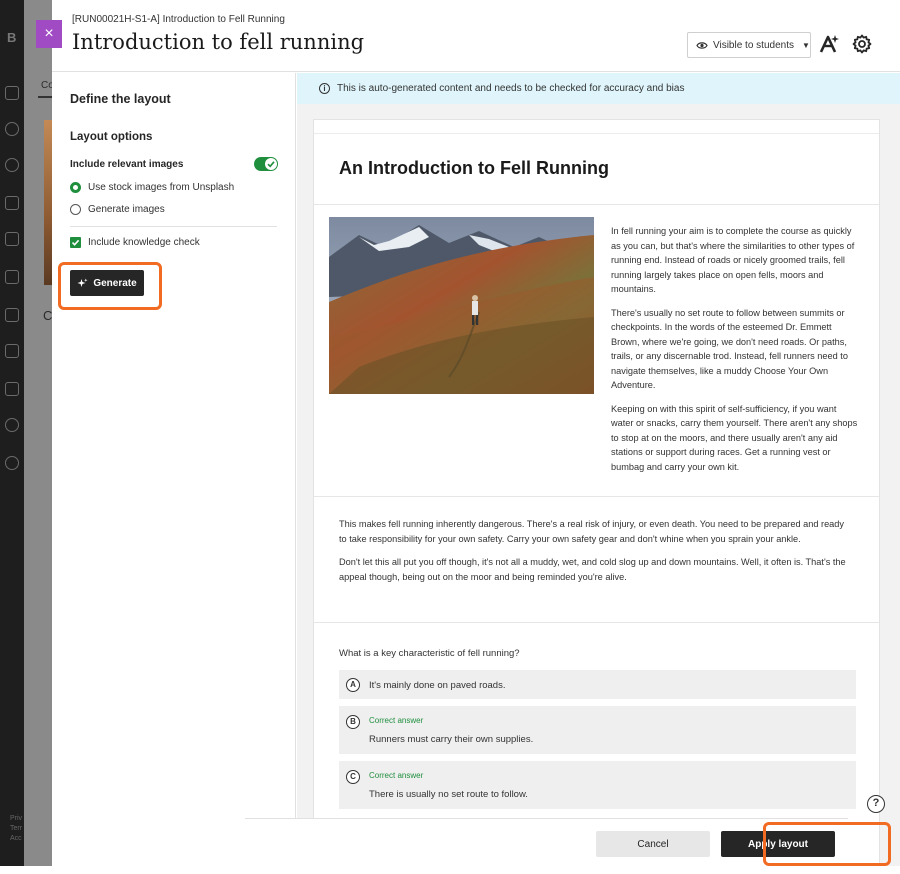 This screenshot has height=874, width=900. Describe the element at coordinates (48, 202) in the screenshot. I see `background-card-image` at that location.